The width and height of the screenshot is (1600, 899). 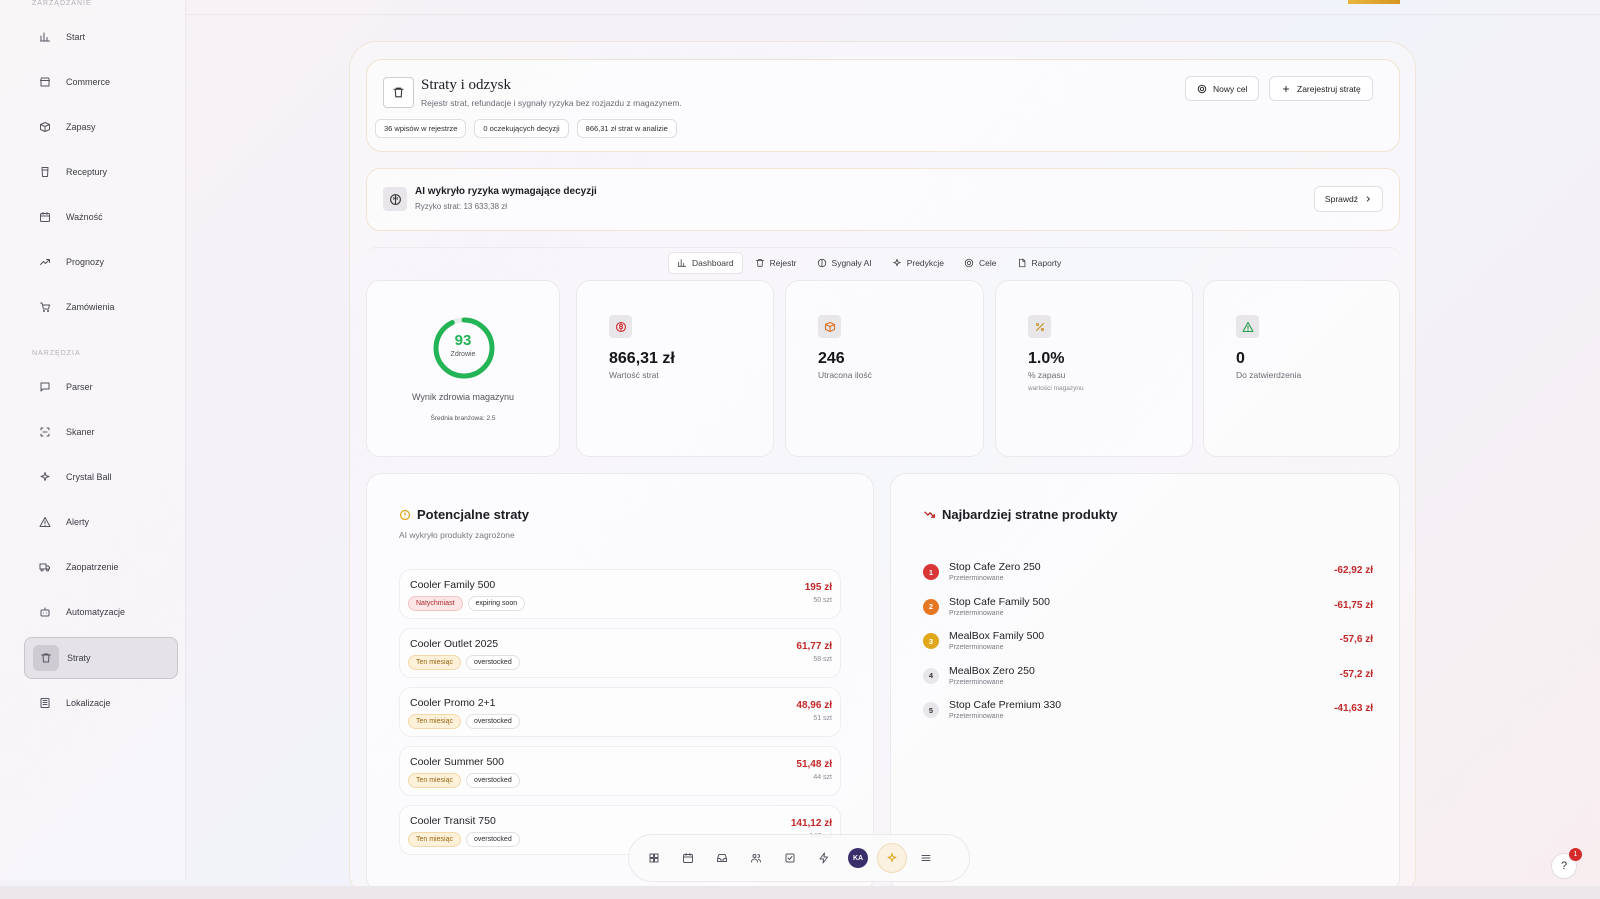 I want to click on sidebar-item-zaopatrzenie: Zaopatrzenie, so click(x=101, y=567).